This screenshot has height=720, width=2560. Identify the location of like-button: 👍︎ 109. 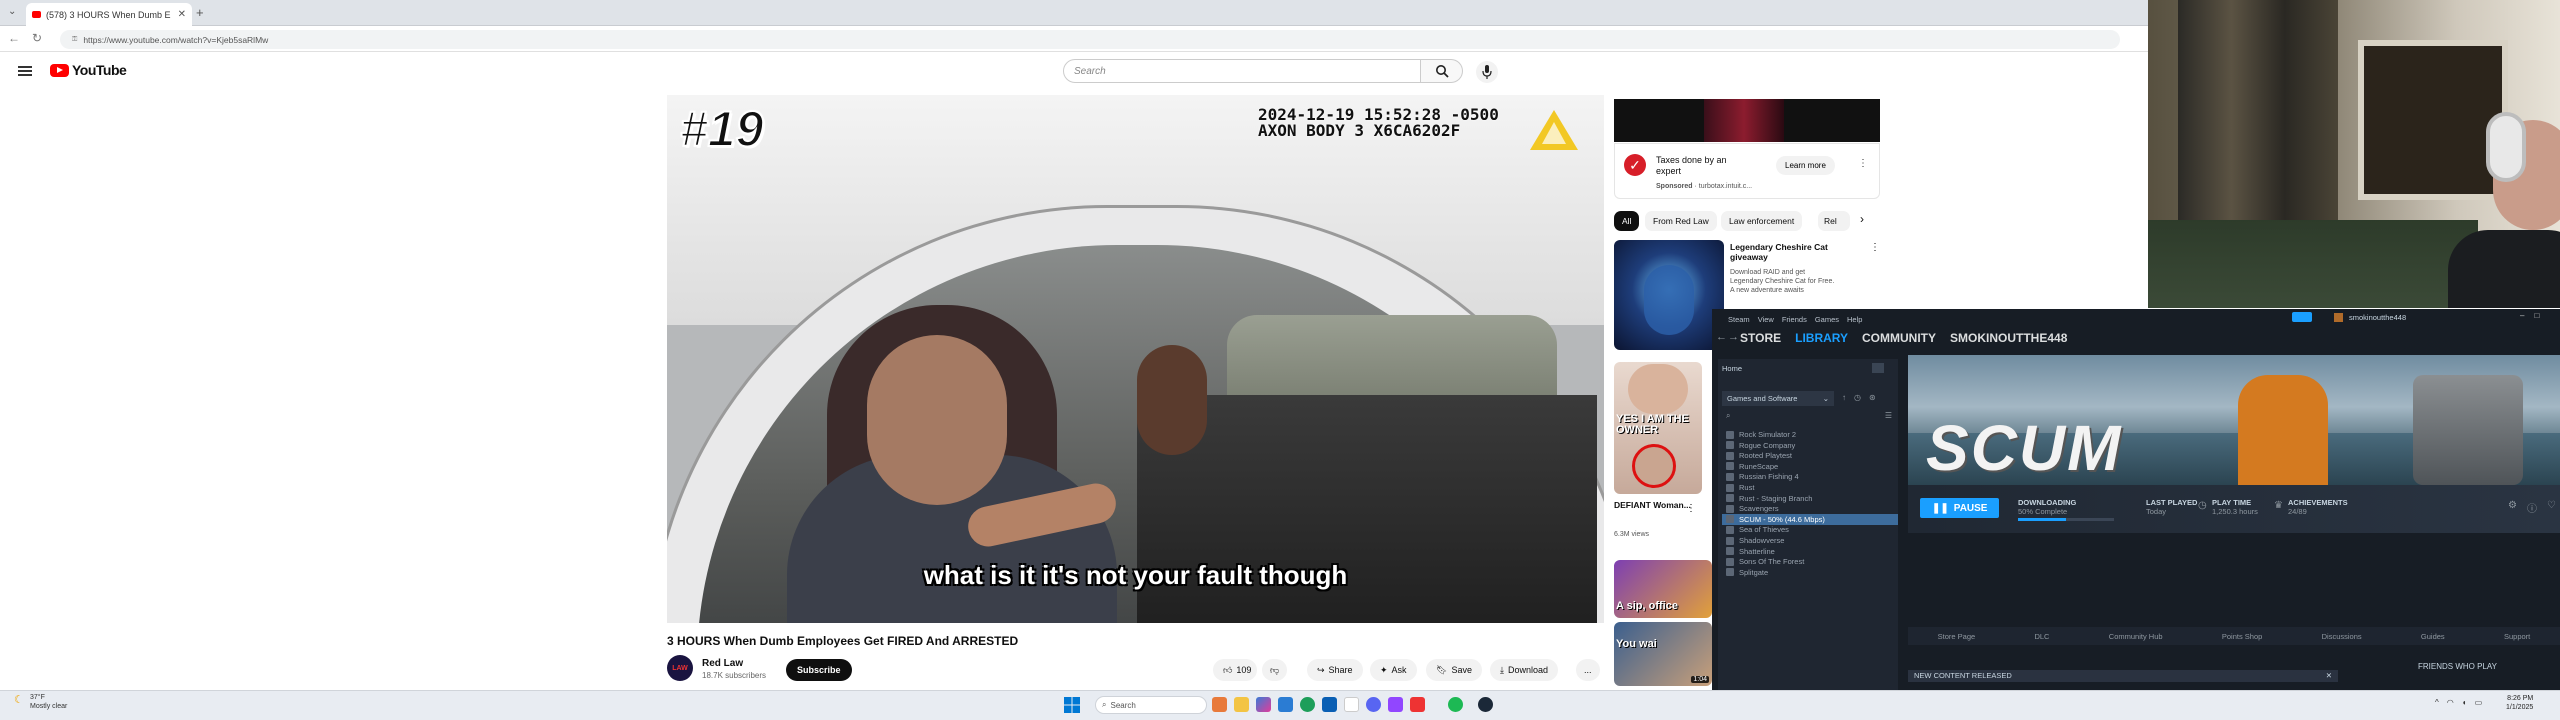
(1235, 670).